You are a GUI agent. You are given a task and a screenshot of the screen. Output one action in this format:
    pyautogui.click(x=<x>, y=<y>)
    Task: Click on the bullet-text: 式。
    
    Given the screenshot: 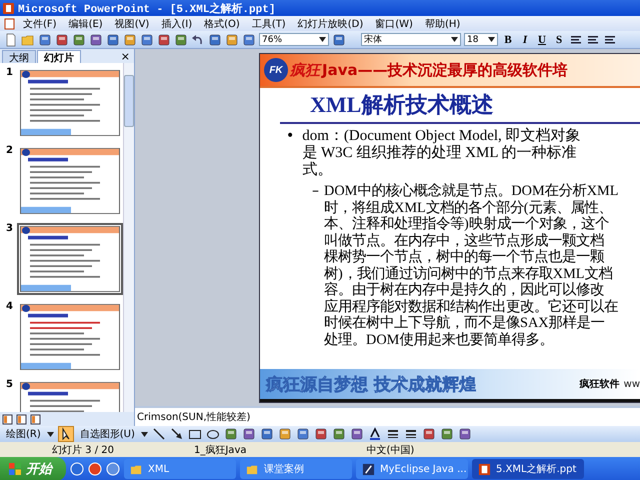 What is the action you would take?
    pyautogui.click(x=318, y=170)
    